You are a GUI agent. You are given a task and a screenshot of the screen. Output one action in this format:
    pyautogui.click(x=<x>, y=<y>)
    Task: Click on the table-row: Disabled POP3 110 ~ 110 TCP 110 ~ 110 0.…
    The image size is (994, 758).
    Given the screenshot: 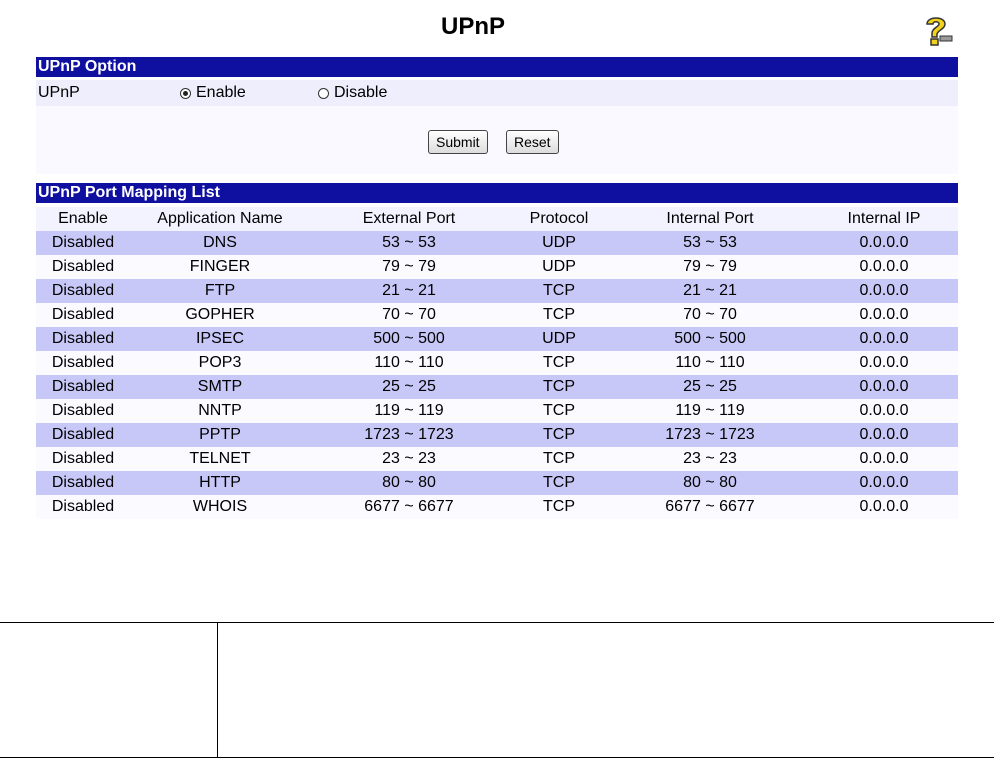 What is the action you would take?
    pyautogui.click(x=497, y=363)
    